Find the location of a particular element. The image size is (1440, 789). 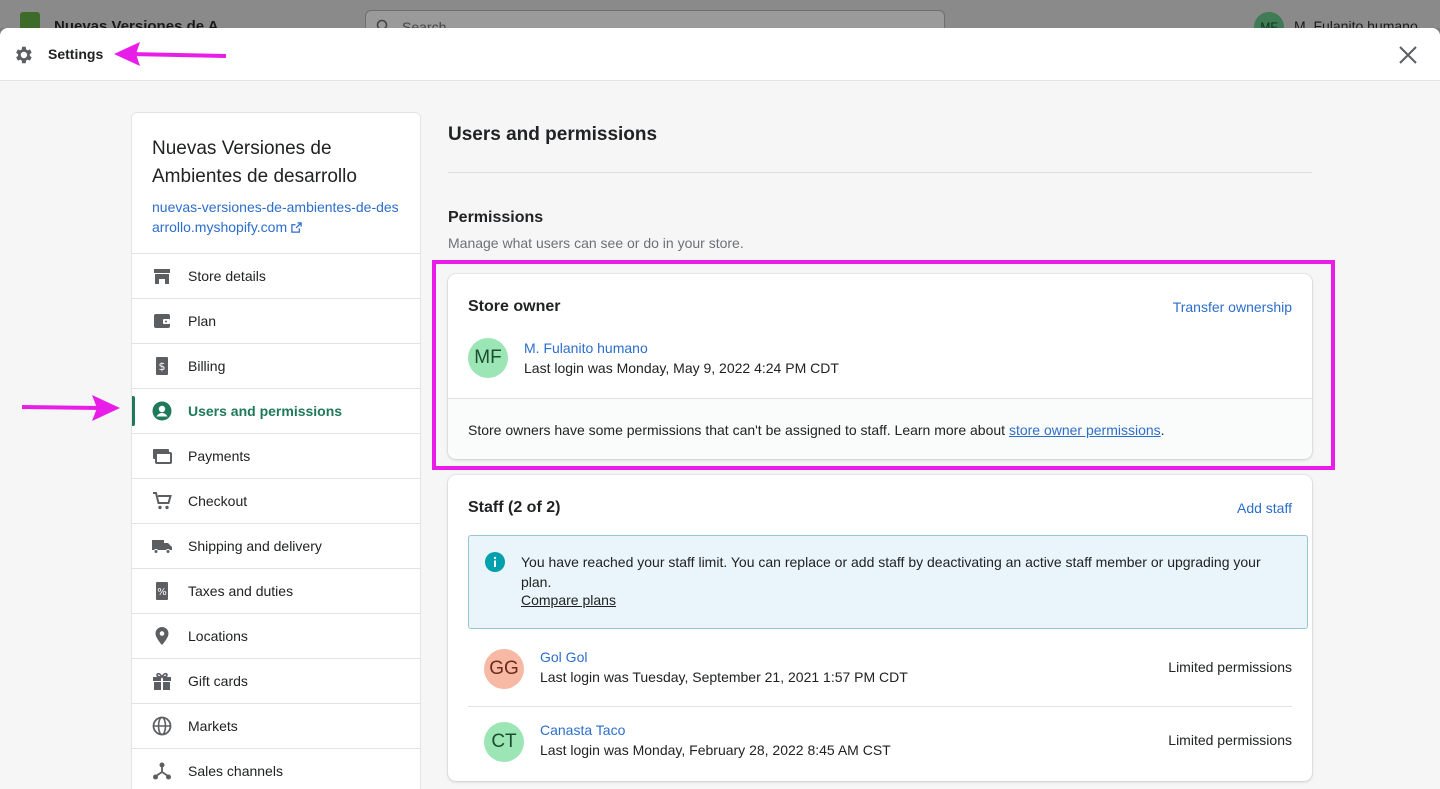

sidebar-item-label: Gift cards is located at coordinates (218, 681).